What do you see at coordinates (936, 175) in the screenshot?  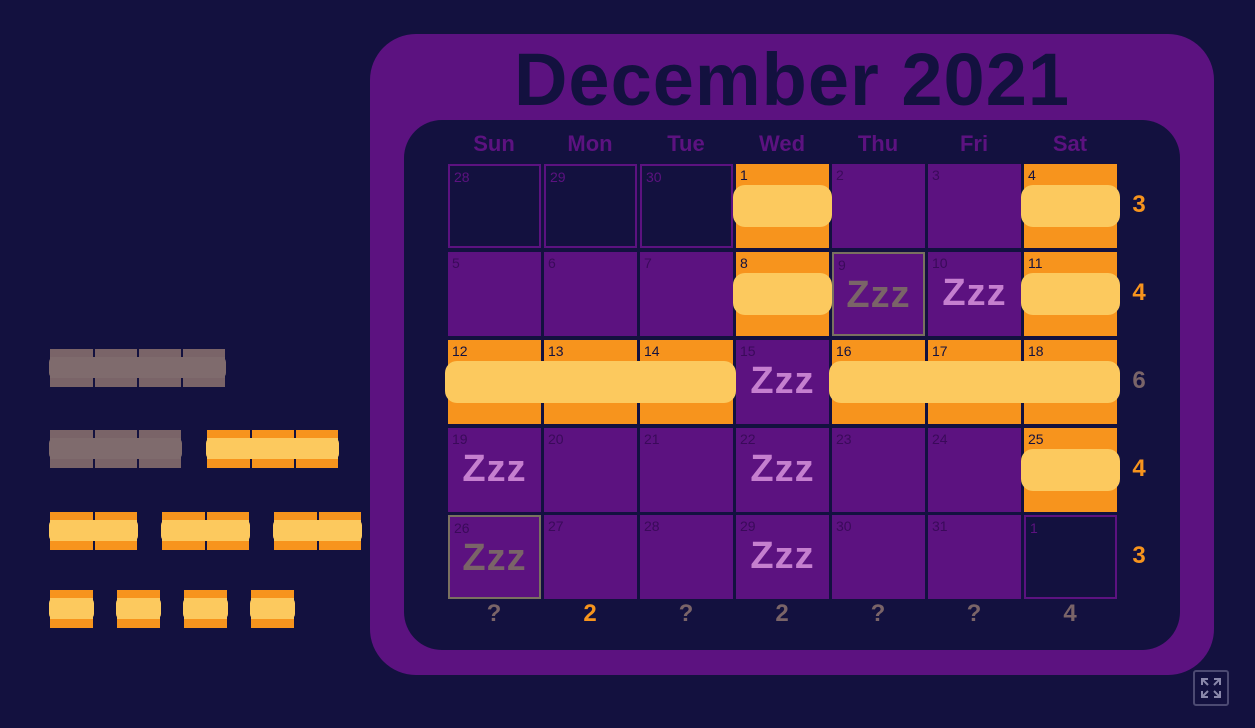 I see `day-number: 3` at bounding box center [936, 175].